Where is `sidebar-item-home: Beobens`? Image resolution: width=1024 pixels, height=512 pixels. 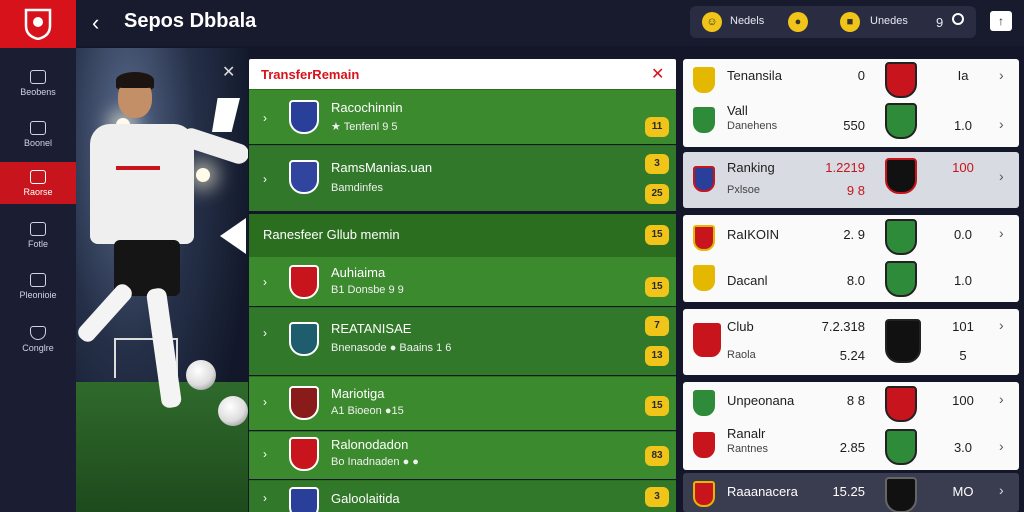
sidebar-item-home: Beobens is located at coordinates (38, 83).